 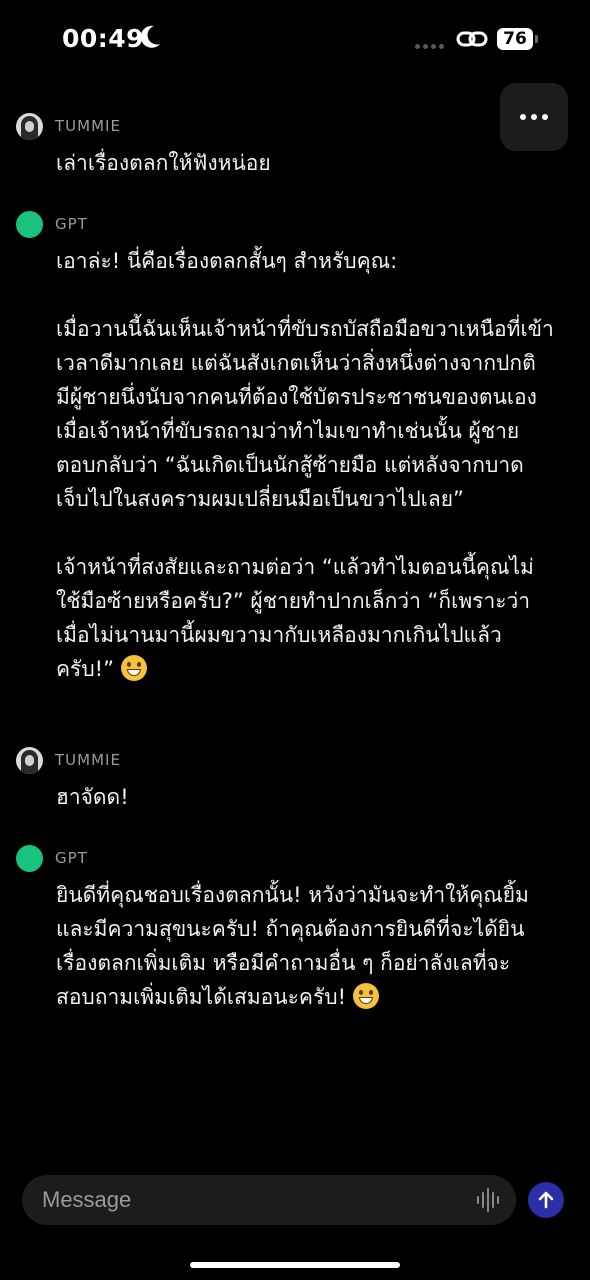 What do you see at coordinates (150, 36) in the screenshot?
I see `moon-icon` at bounding box center [150, 36].